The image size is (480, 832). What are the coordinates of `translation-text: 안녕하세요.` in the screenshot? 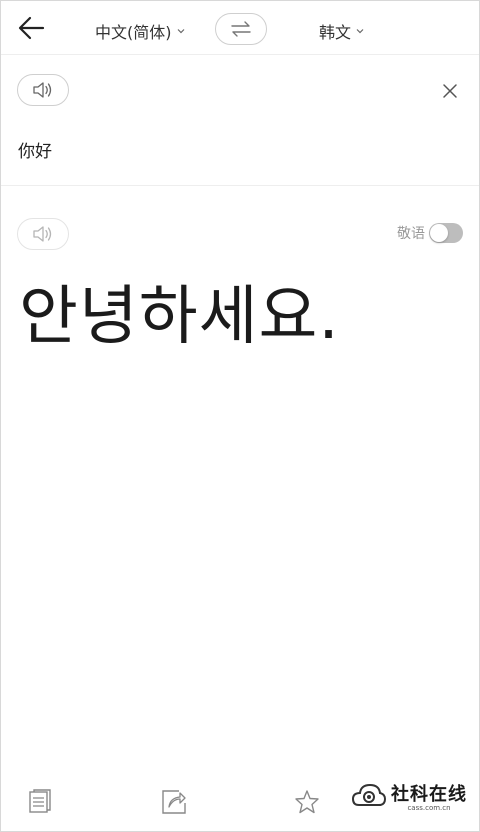 It's located at (179, 317).